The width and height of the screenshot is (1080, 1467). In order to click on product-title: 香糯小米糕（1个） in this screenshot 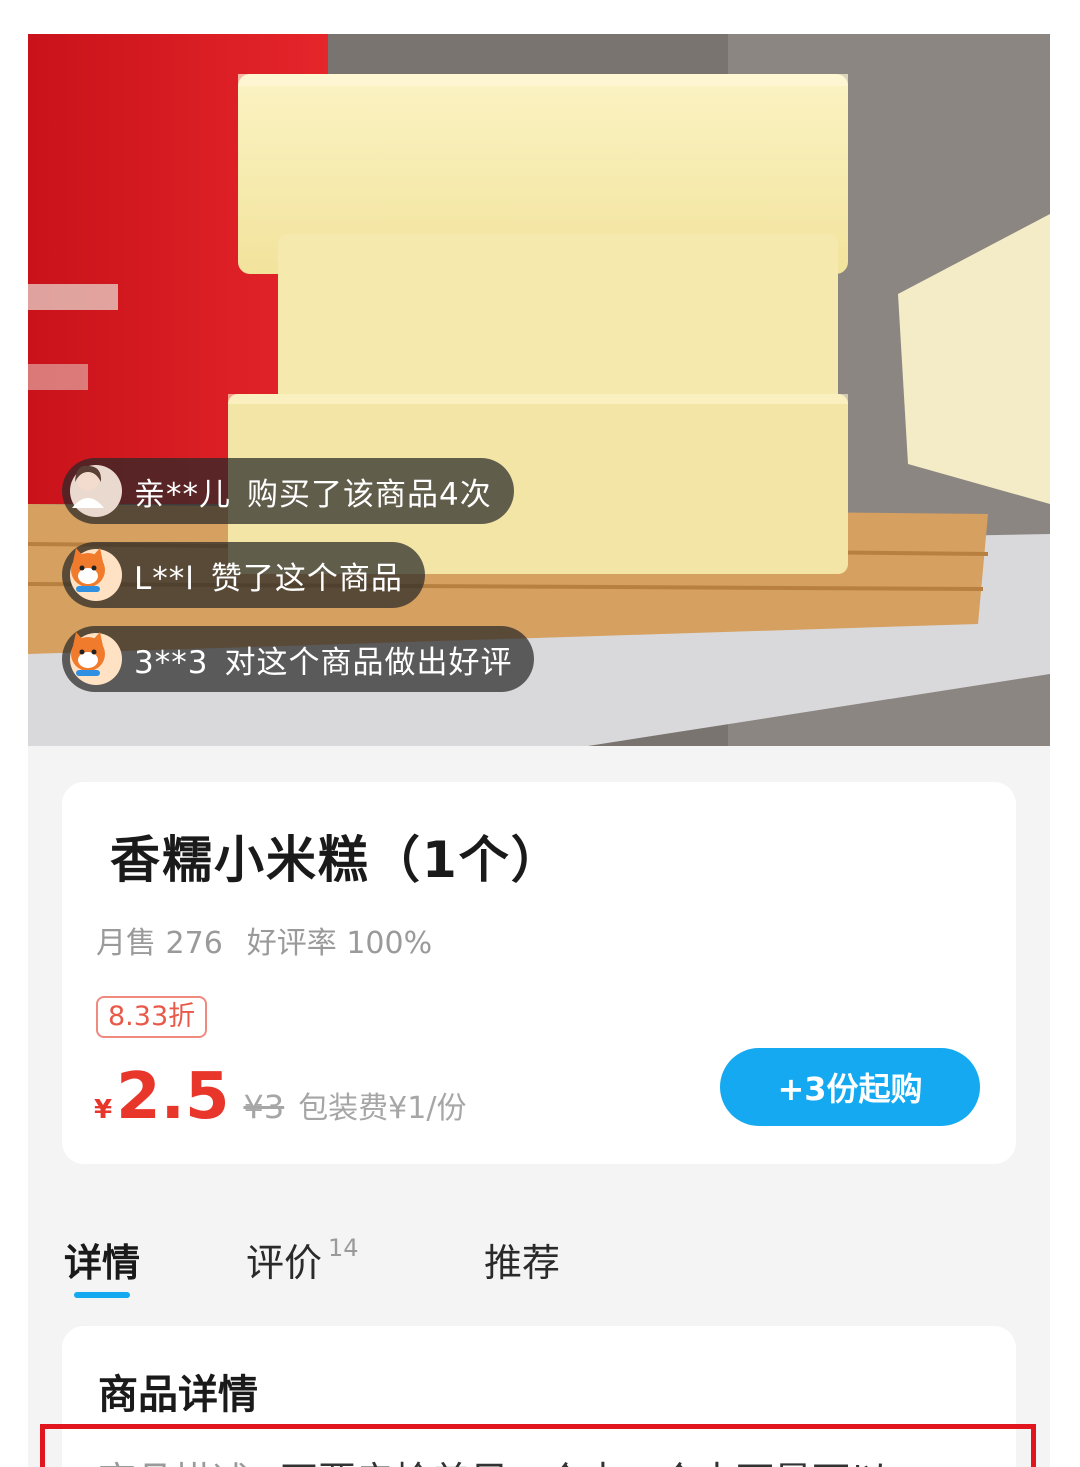, I will do `click(336, 860)`.